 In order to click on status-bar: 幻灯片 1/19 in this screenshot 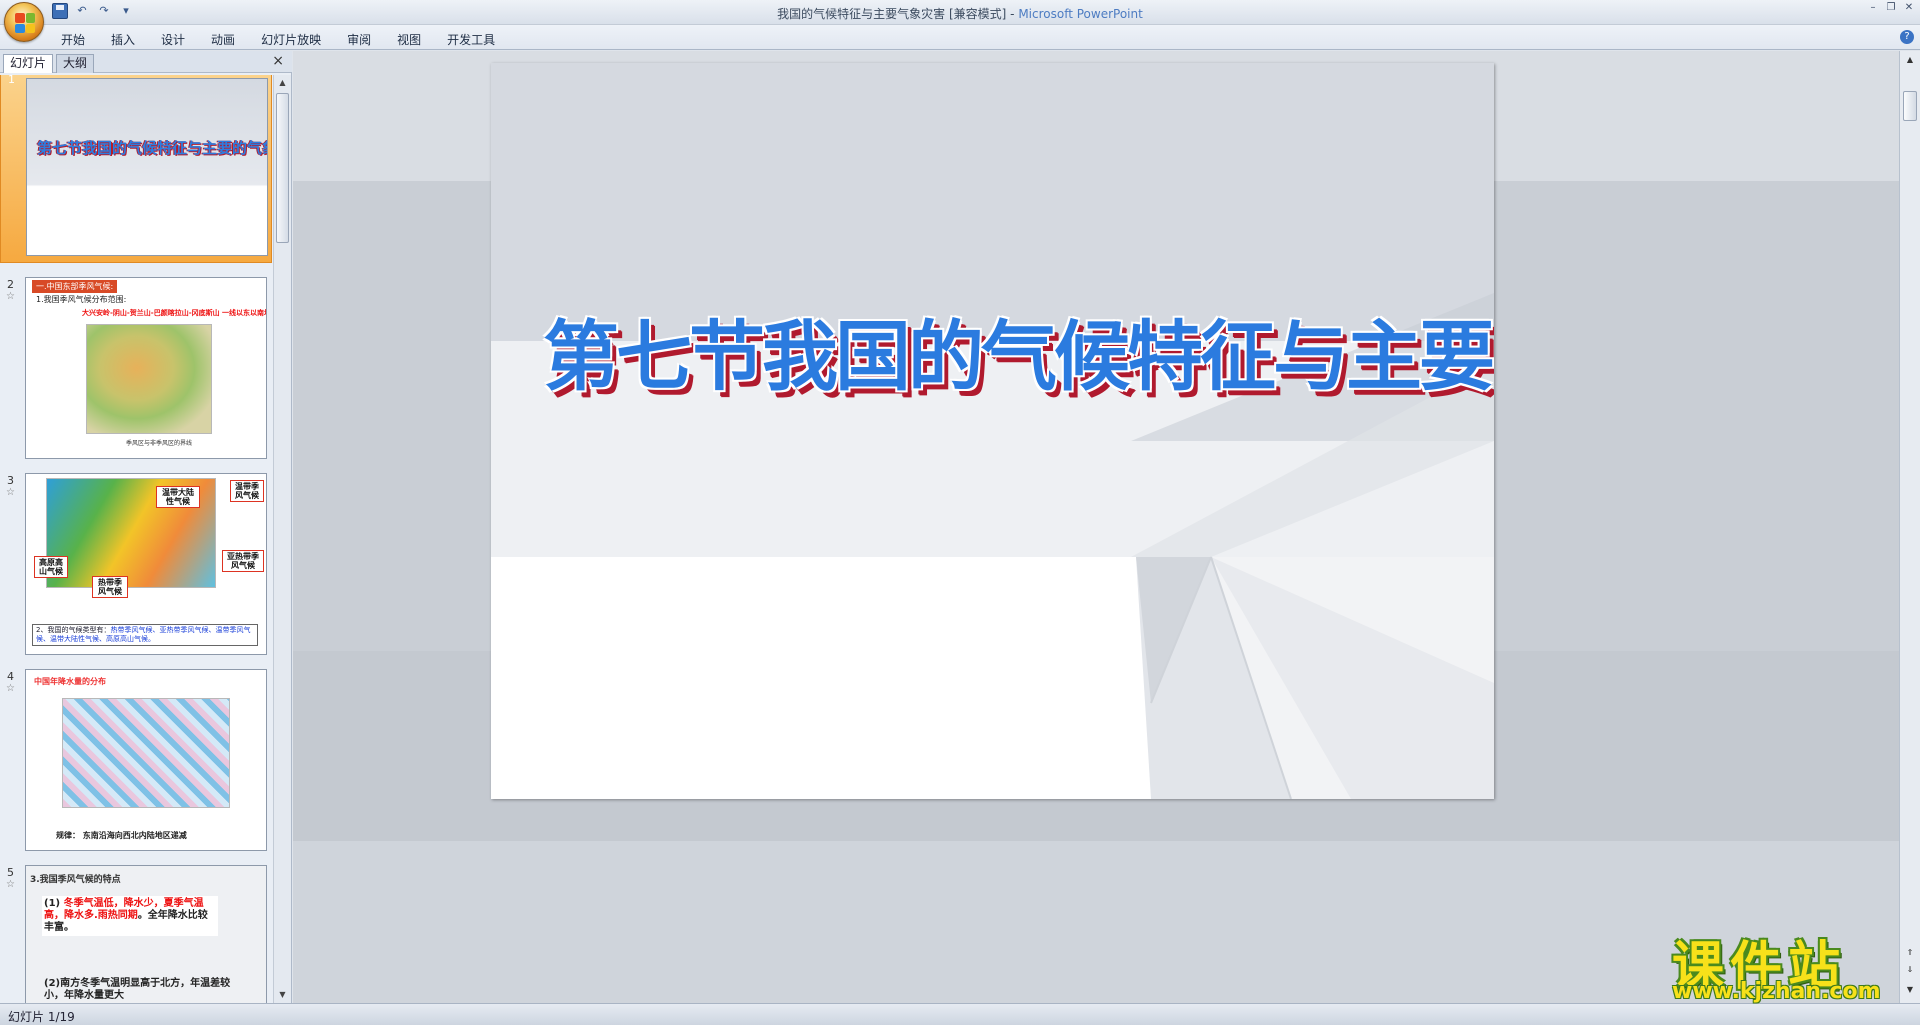, I will do `click(960, 1014)`.